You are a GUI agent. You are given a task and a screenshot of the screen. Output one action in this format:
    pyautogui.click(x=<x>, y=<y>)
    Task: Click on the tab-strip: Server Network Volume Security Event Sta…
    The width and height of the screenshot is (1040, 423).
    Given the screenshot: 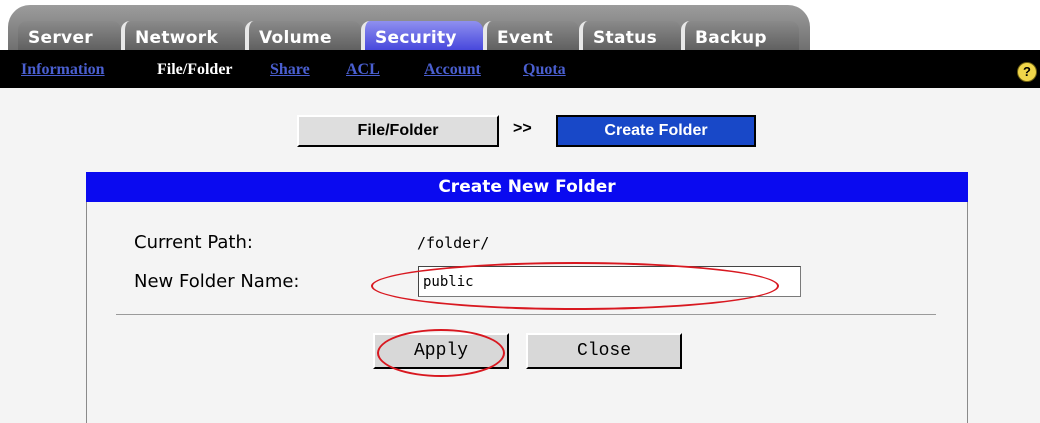 What is the action you would take?
    pyautogui.click(x=409, y=30)
    